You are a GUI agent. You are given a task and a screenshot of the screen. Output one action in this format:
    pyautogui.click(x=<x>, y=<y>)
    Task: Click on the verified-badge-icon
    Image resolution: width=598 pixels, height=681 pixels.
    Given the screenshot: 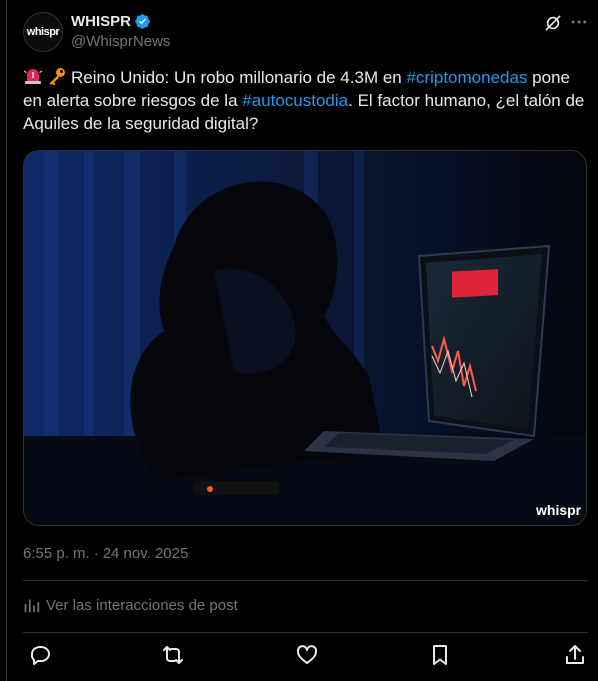 What is the action you would take?
    pyautogui.click(x=142, y=21)
    